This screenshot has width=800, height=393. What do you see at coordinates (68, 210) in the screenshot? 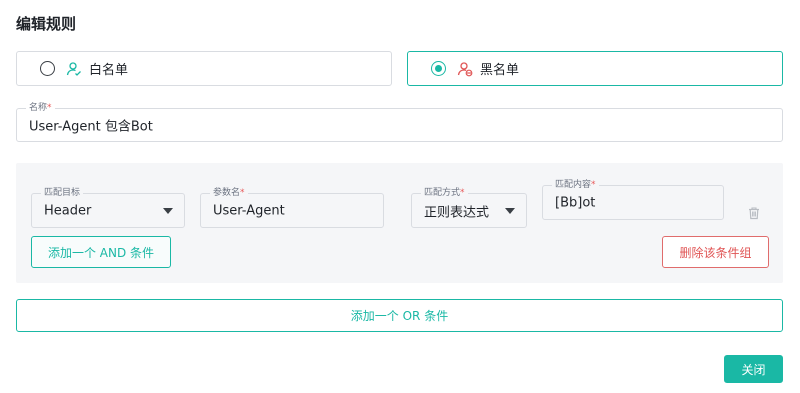
I see `match-target-value: Header` at bounding box center [68, 210].